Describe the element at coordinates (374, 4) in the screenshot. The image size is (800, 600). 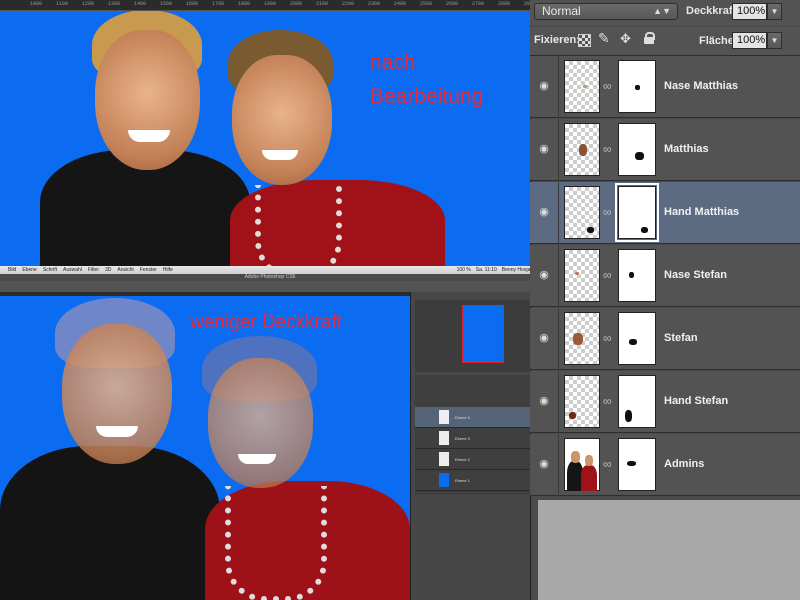
I see `ruler-tick-label: 2300` at that location.